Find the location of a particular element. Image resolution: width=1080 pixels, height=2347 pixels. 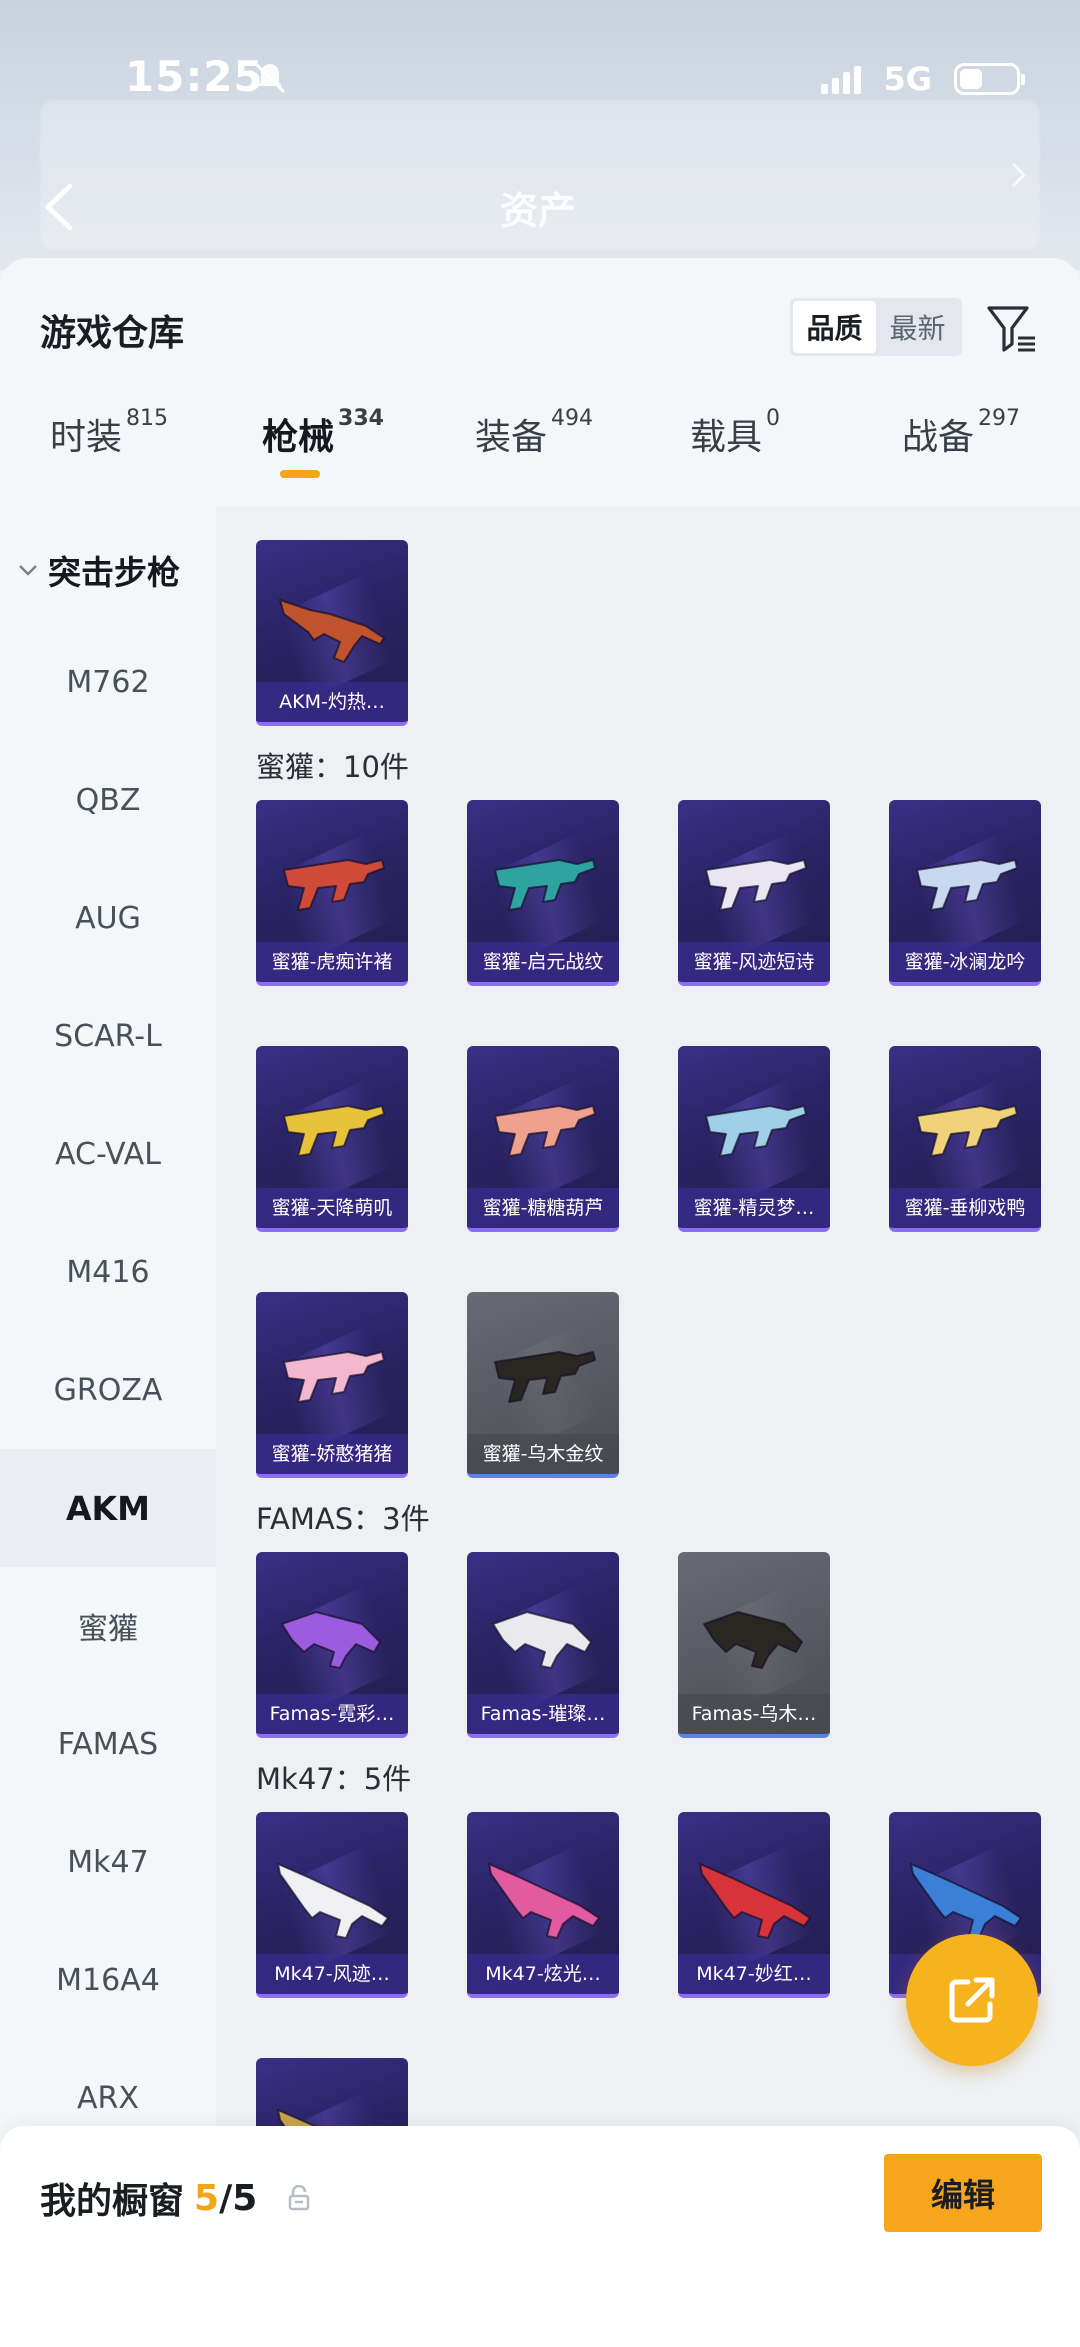

tab-fashion: 时装 815 is located at coordinates (109, 433).